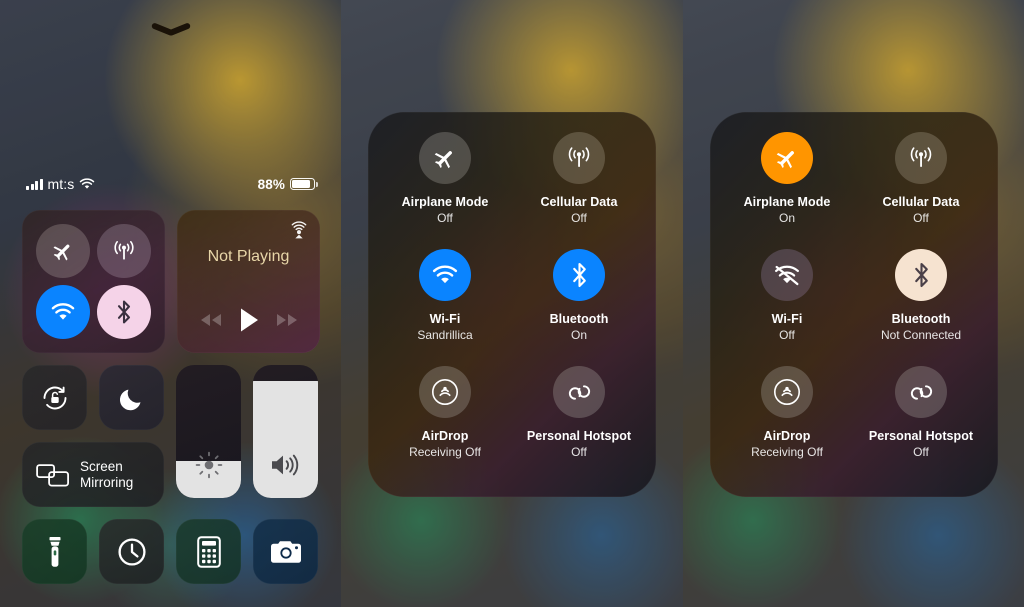  I want to click on wifi-icon-wrapper, so click(445, 275).